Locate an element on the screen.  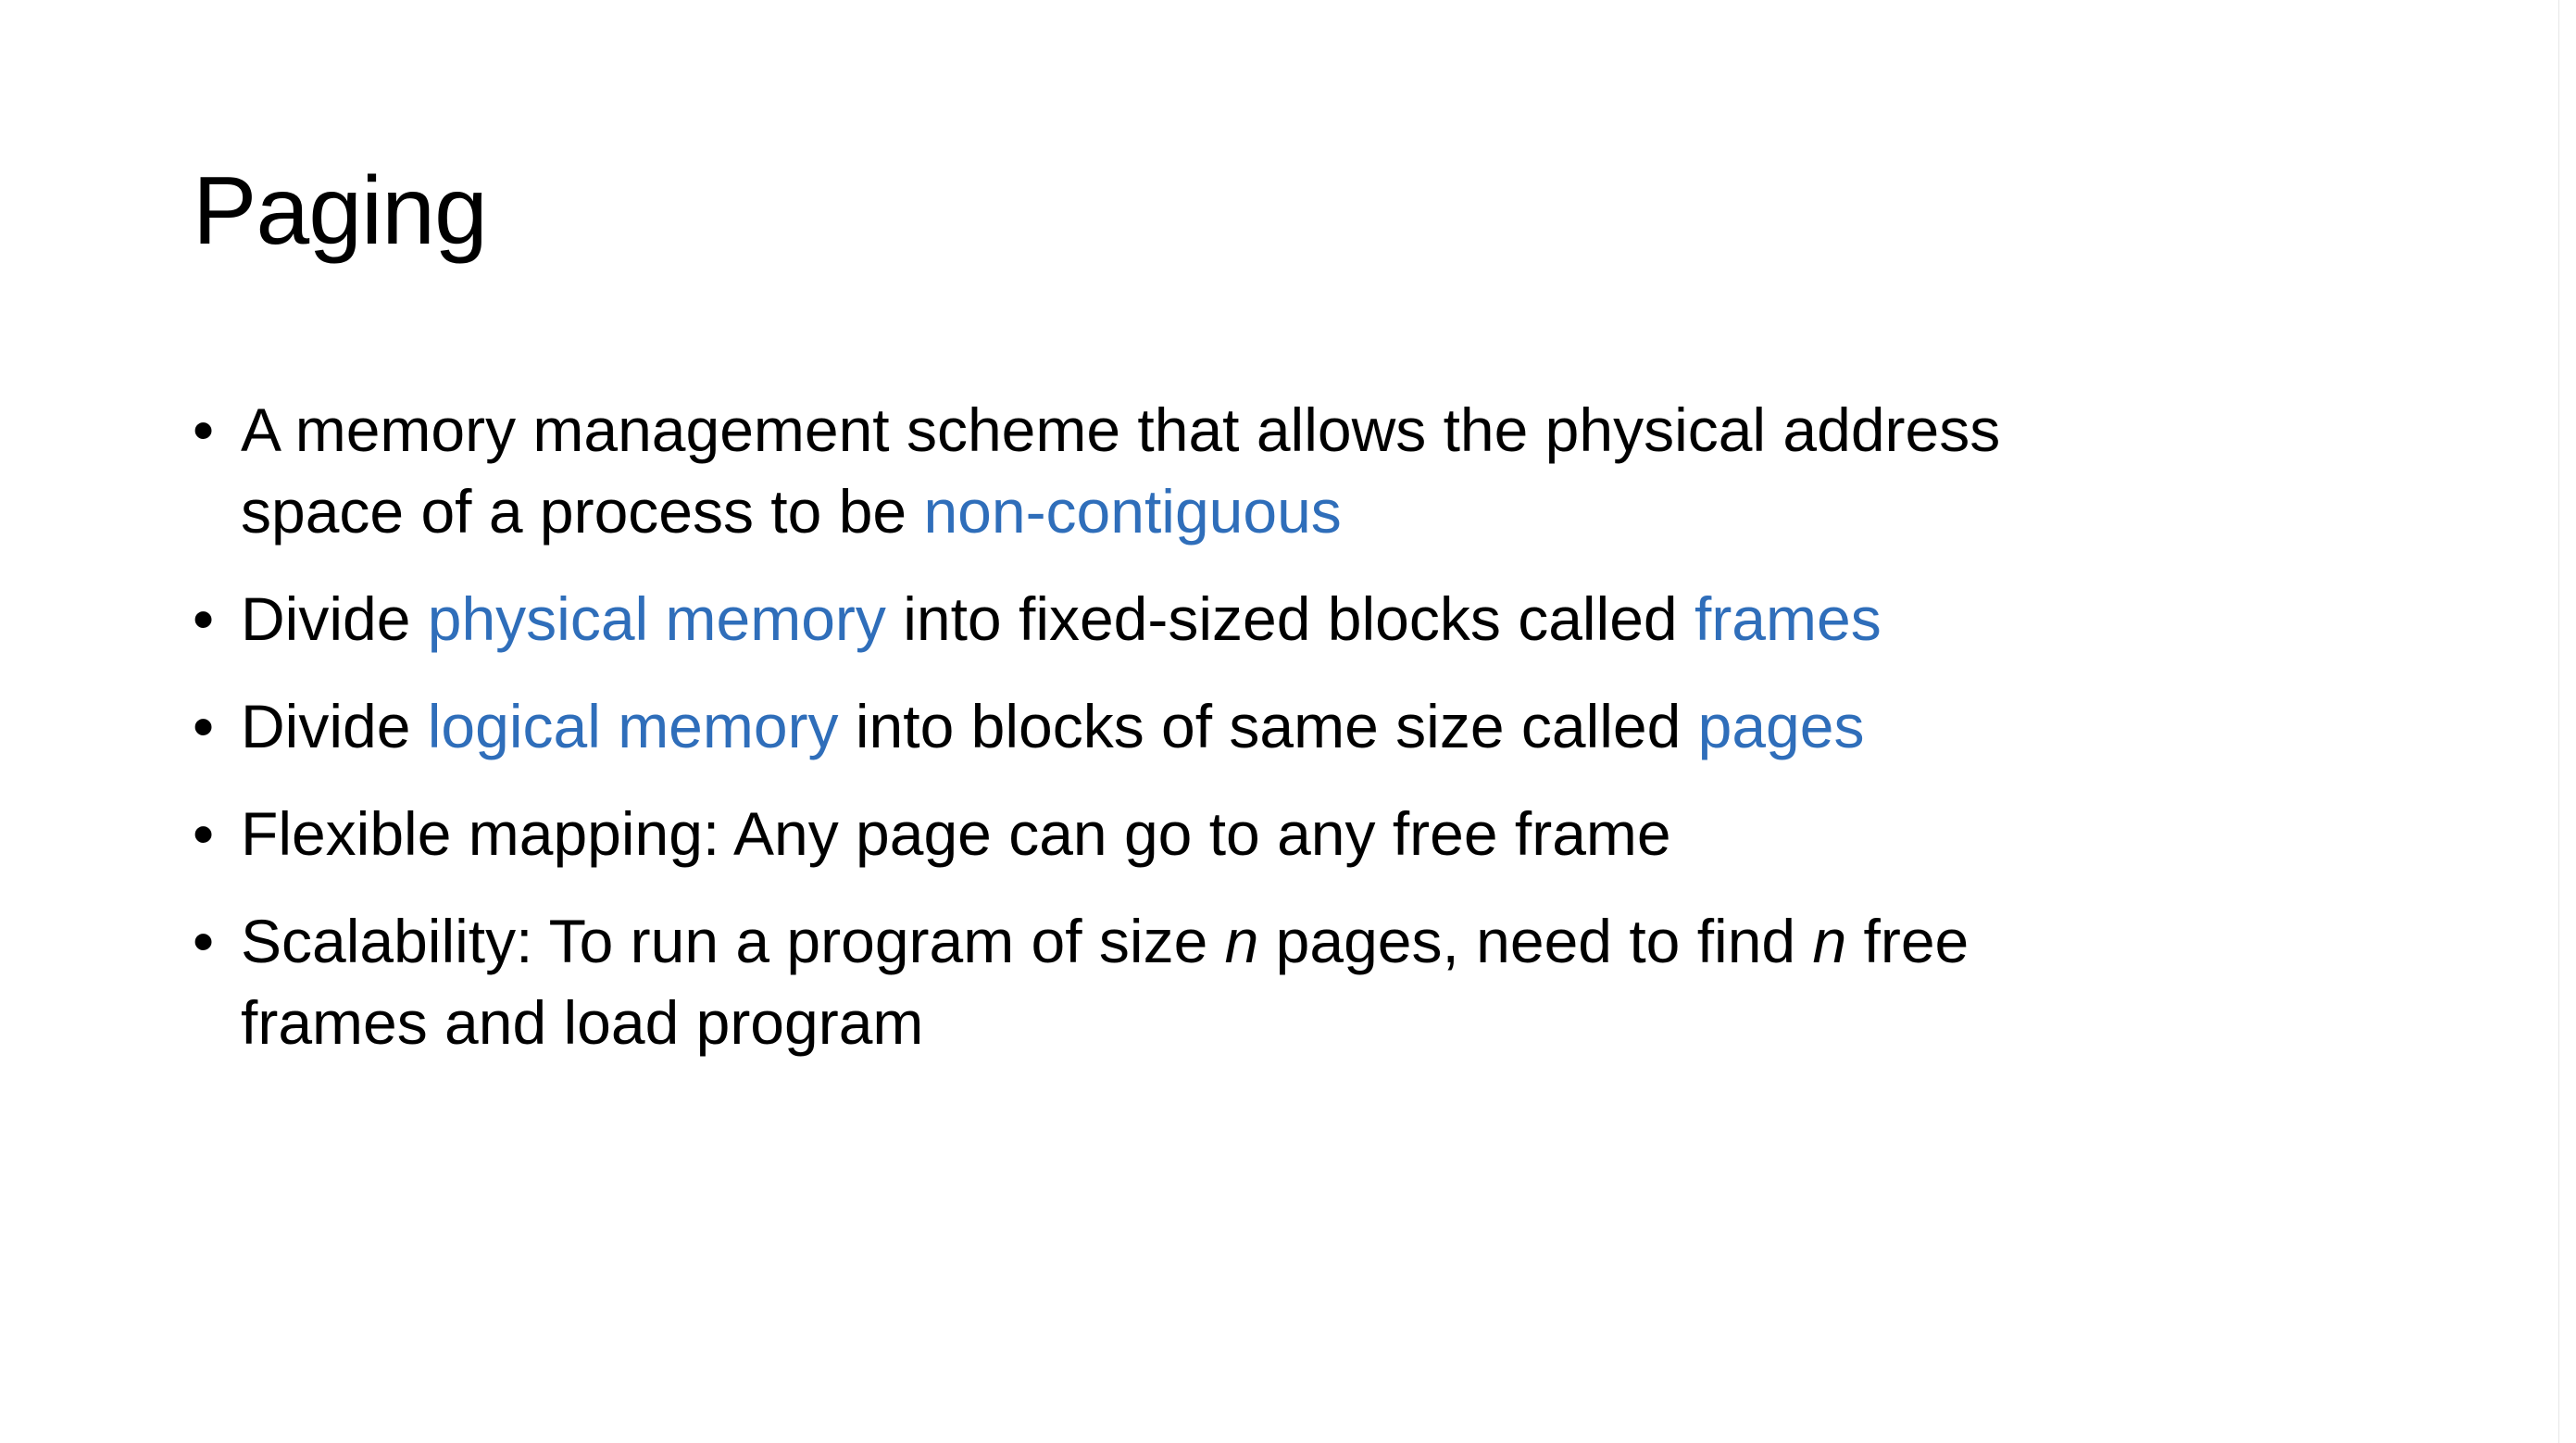
slide-edge-divider is located at coordinates (2567, 721).